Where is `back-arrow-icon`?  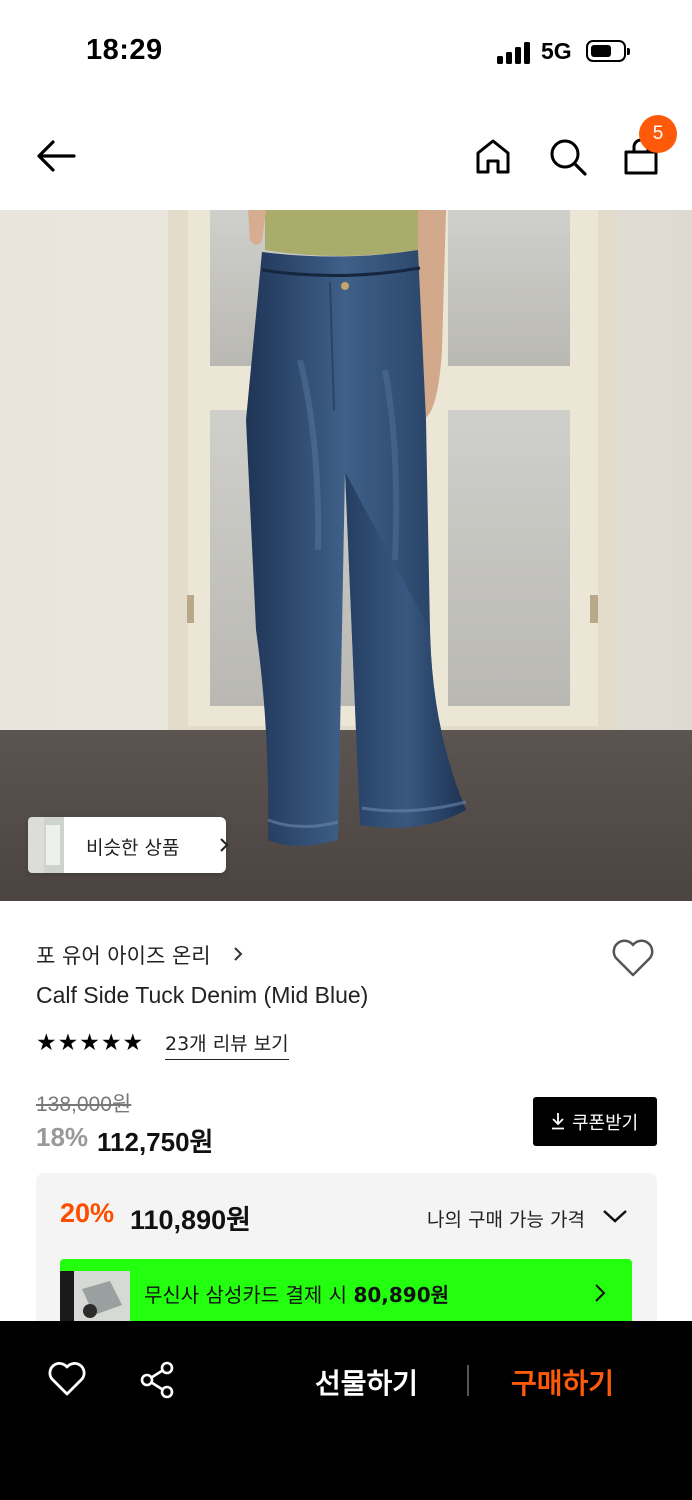 back-arrow-icon is located at coordinates (56, 156).